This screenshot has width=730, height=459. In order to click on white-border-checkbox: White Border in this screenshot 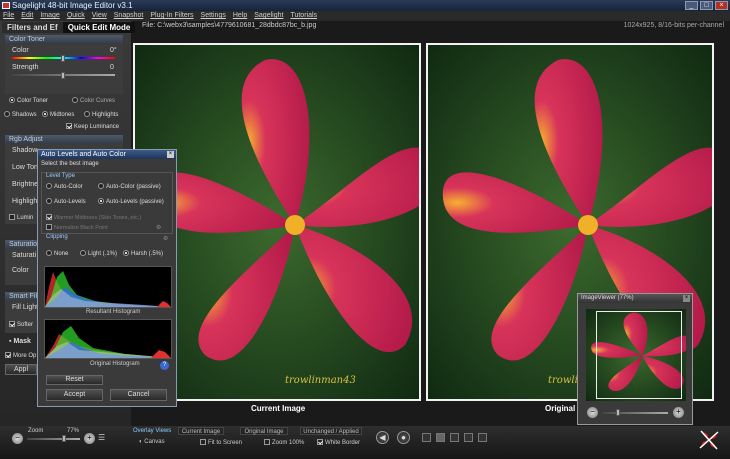, I will do `click(338, 442)`.